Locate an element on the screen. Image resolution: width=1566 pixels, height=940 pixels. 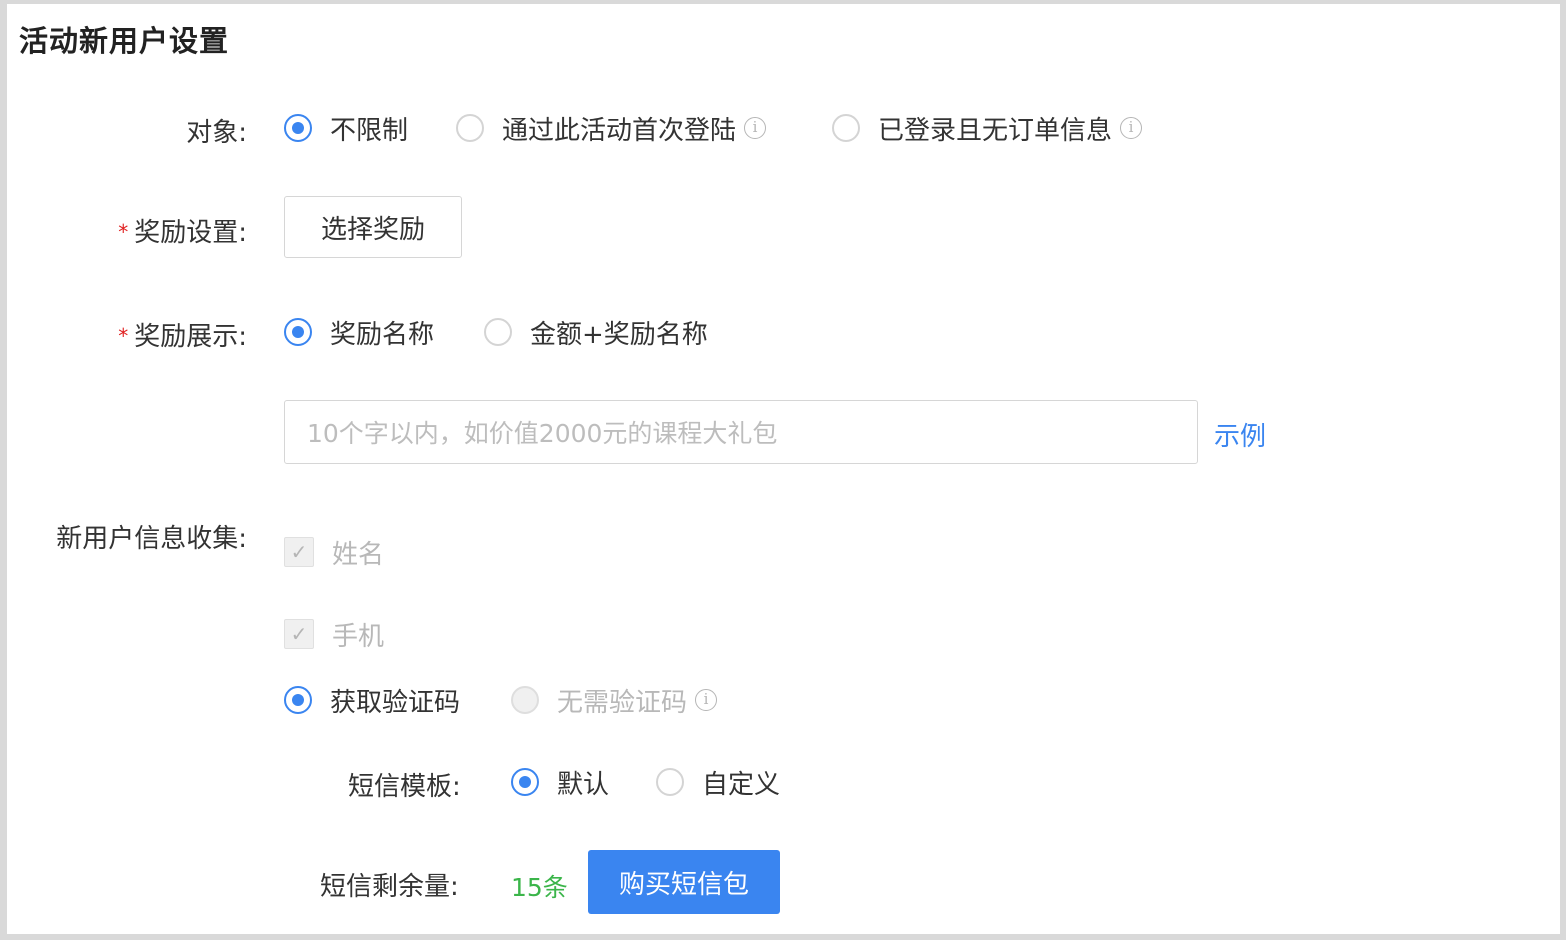
verify-option-no-code: 无需验证码 i is located at coordinates (614, 700).